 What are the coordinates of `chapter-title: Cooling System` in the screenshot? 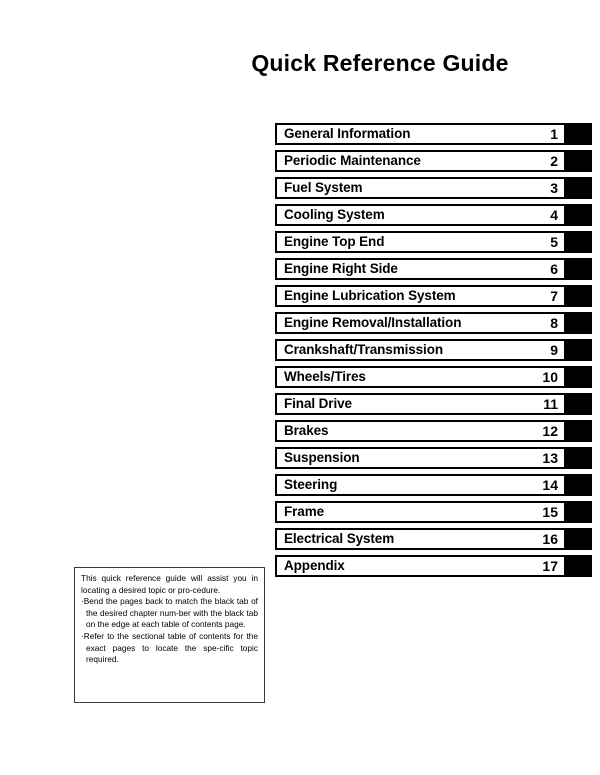 It's located at (334, 215).